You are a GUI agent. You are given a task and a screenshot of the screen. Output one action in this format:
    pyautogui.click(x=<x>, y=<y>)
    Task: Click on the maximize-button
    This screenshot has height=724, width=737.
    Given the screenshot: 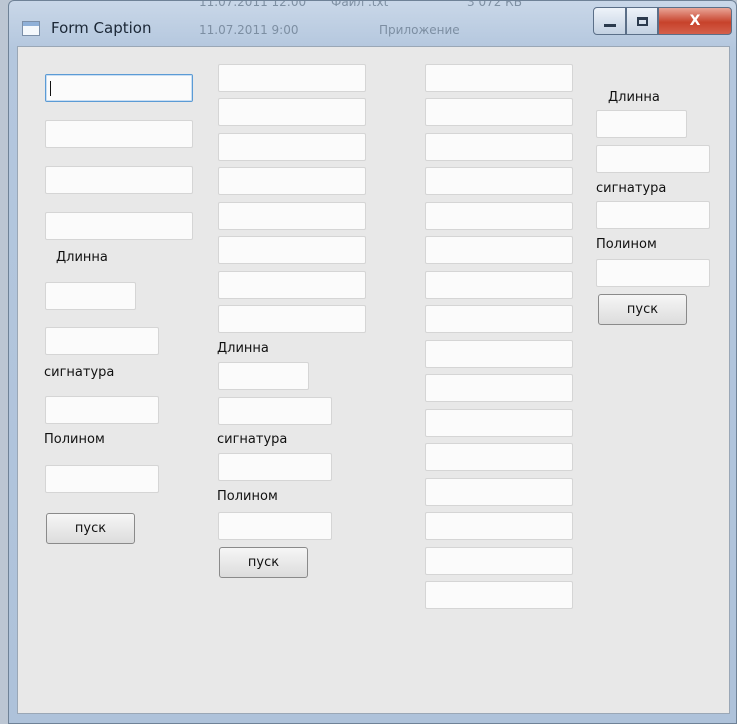 What is the action you would take?
    pyautogui.click(x=642, y=21)
    